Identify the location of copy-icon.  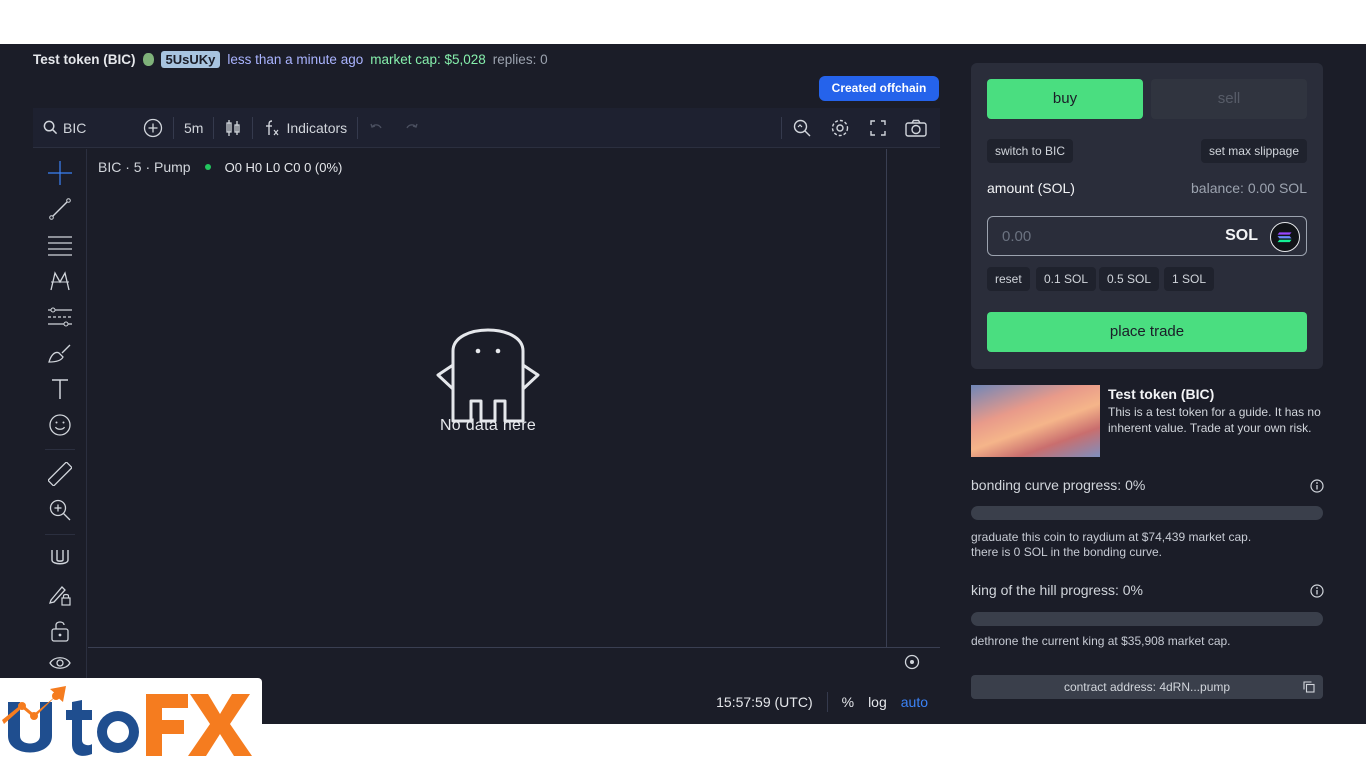
(1309, 687).